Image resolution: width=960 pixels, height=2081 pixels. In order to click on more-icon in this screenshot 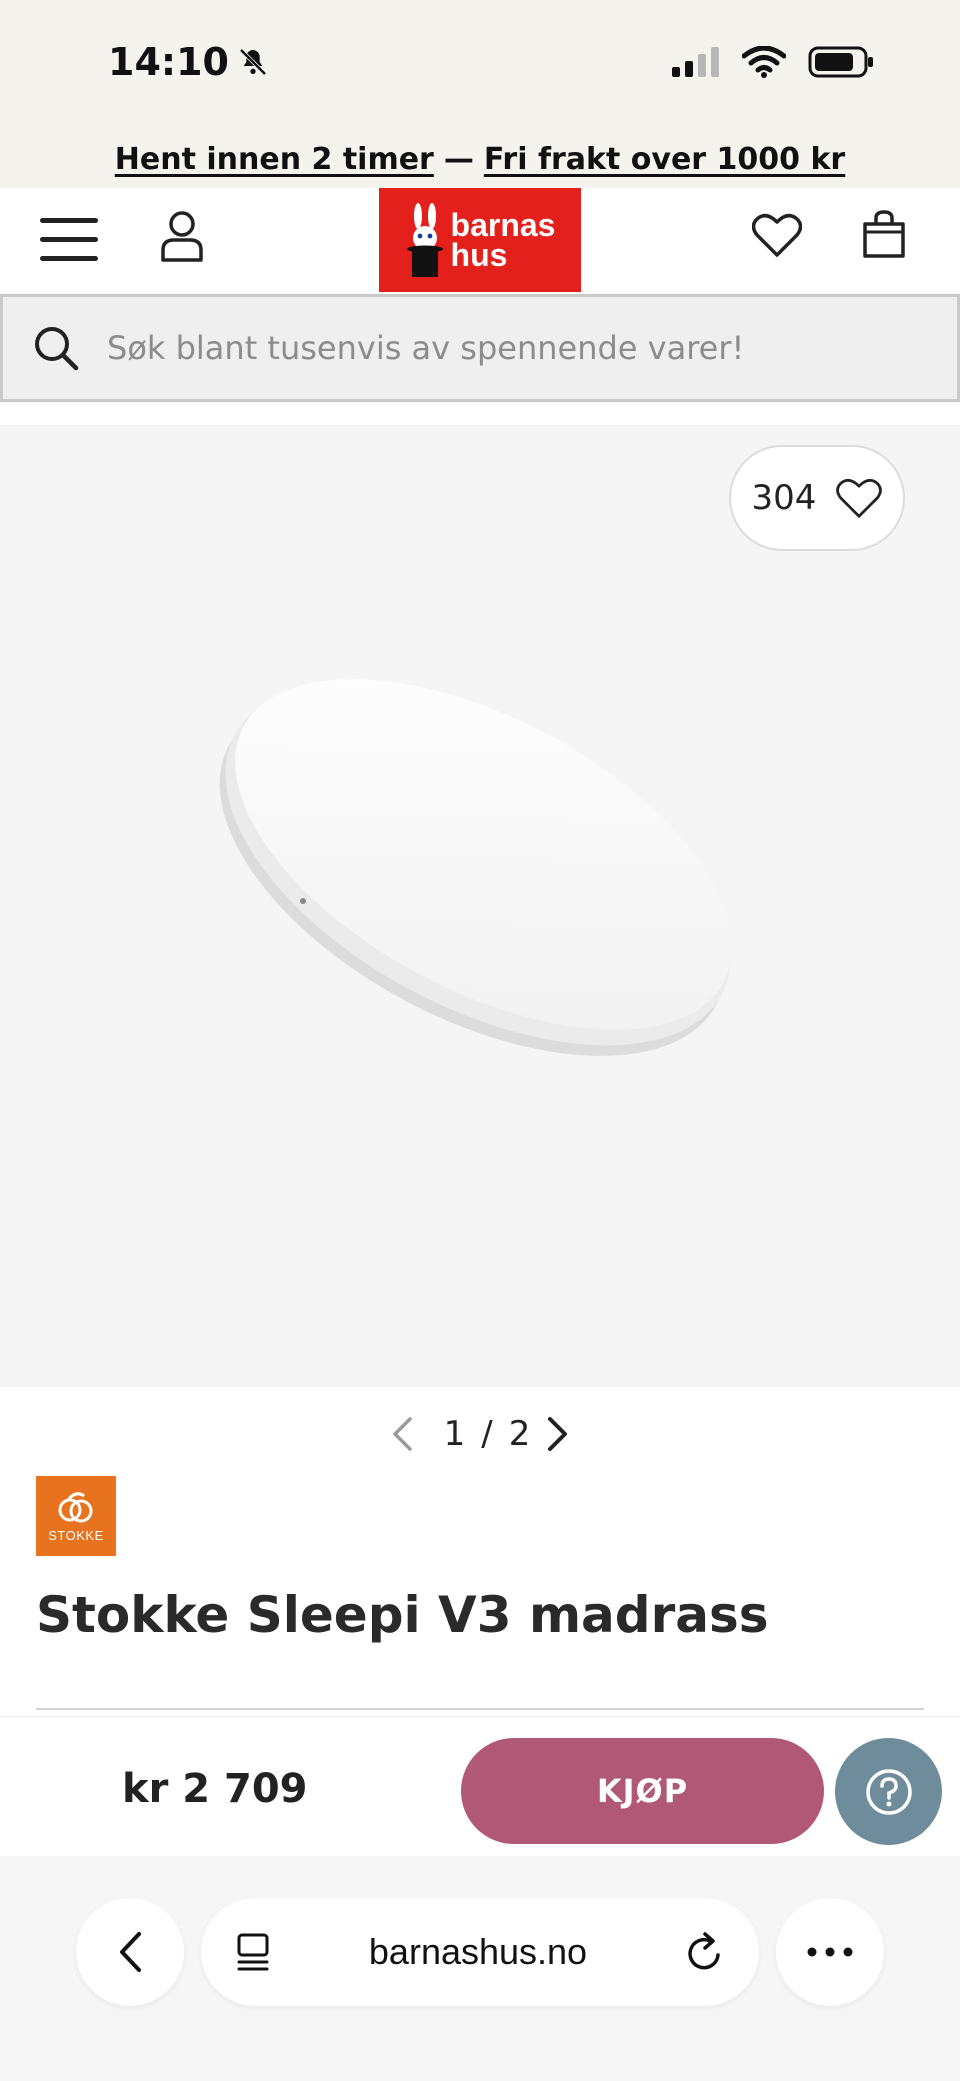, I will do `click(830, 1952)`.